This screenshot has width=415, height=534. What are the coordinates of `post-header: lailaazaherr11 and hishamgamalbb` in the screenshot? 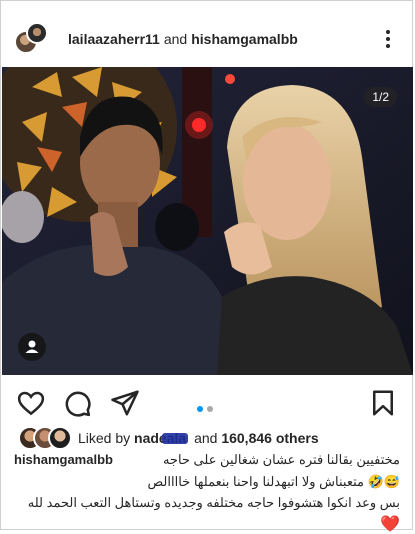 It's located at (207, 40).